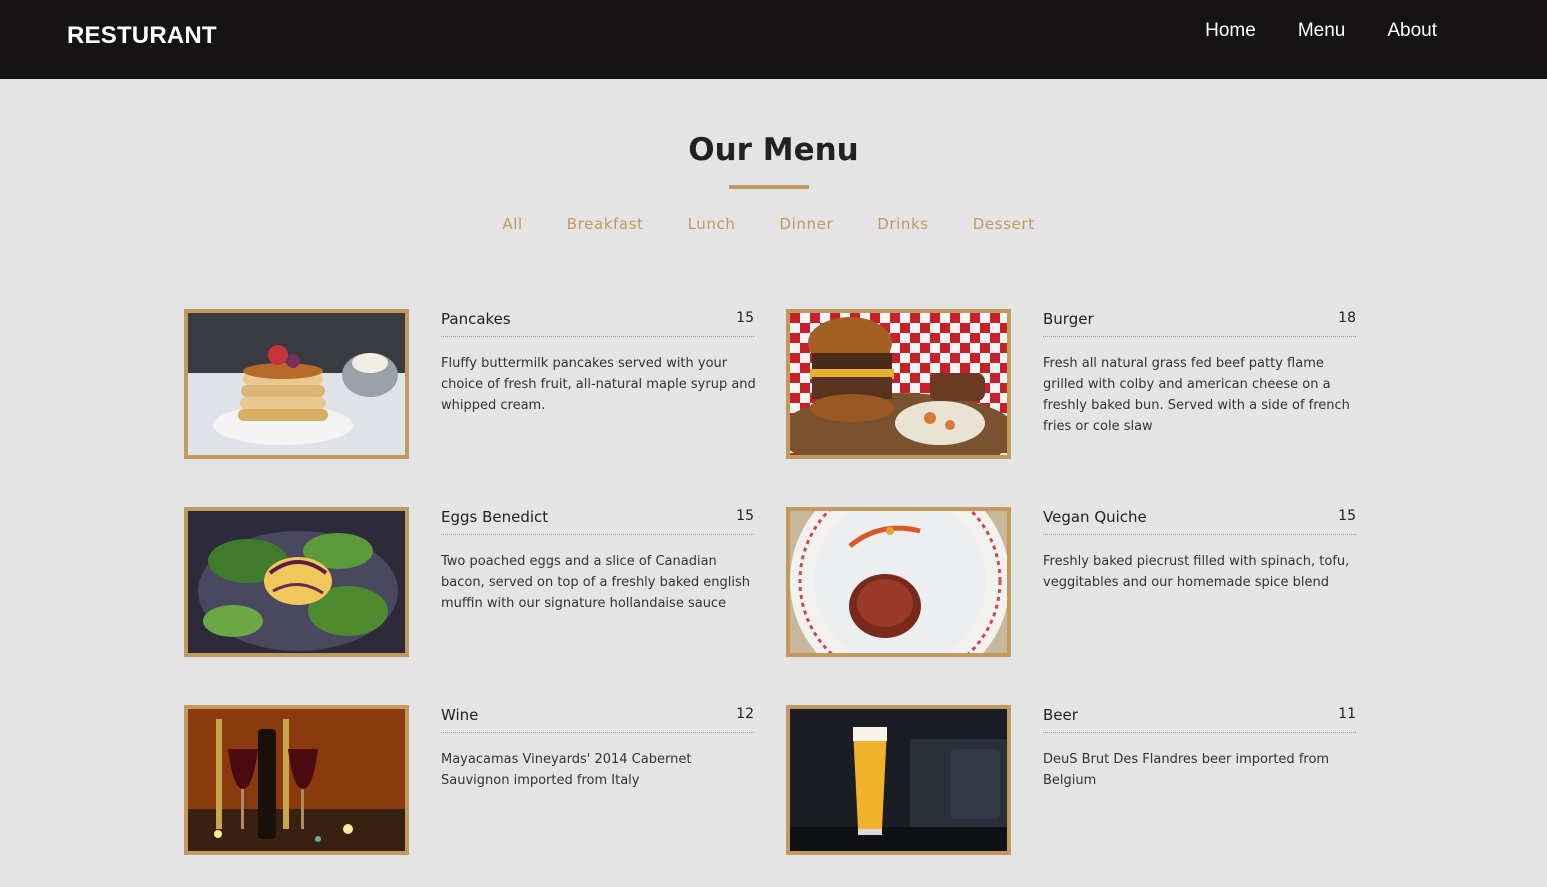 The image size is (1547, 887). What do you see at coordinates (476, 319) in the screenshot?
I see `item-name: Pancakes` at bounding box center [476, 319].